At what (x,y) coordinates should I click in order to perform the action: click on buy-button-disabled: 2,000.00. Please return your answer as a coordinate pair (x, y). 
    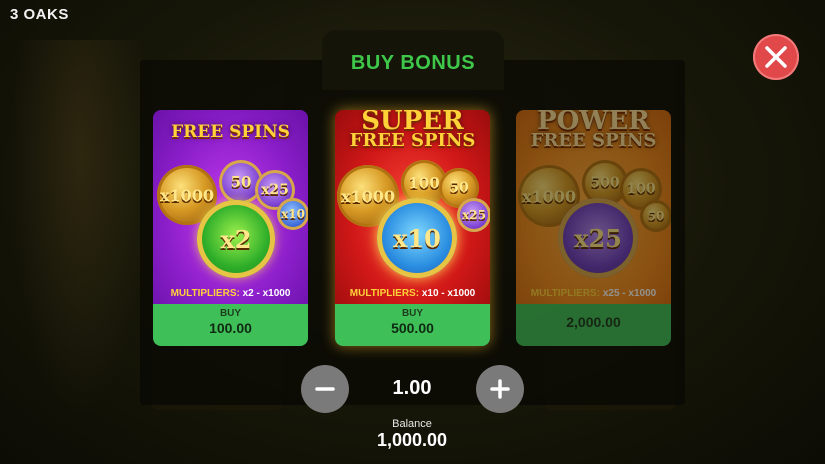
    Looking at the image, I should click on (593, 325).